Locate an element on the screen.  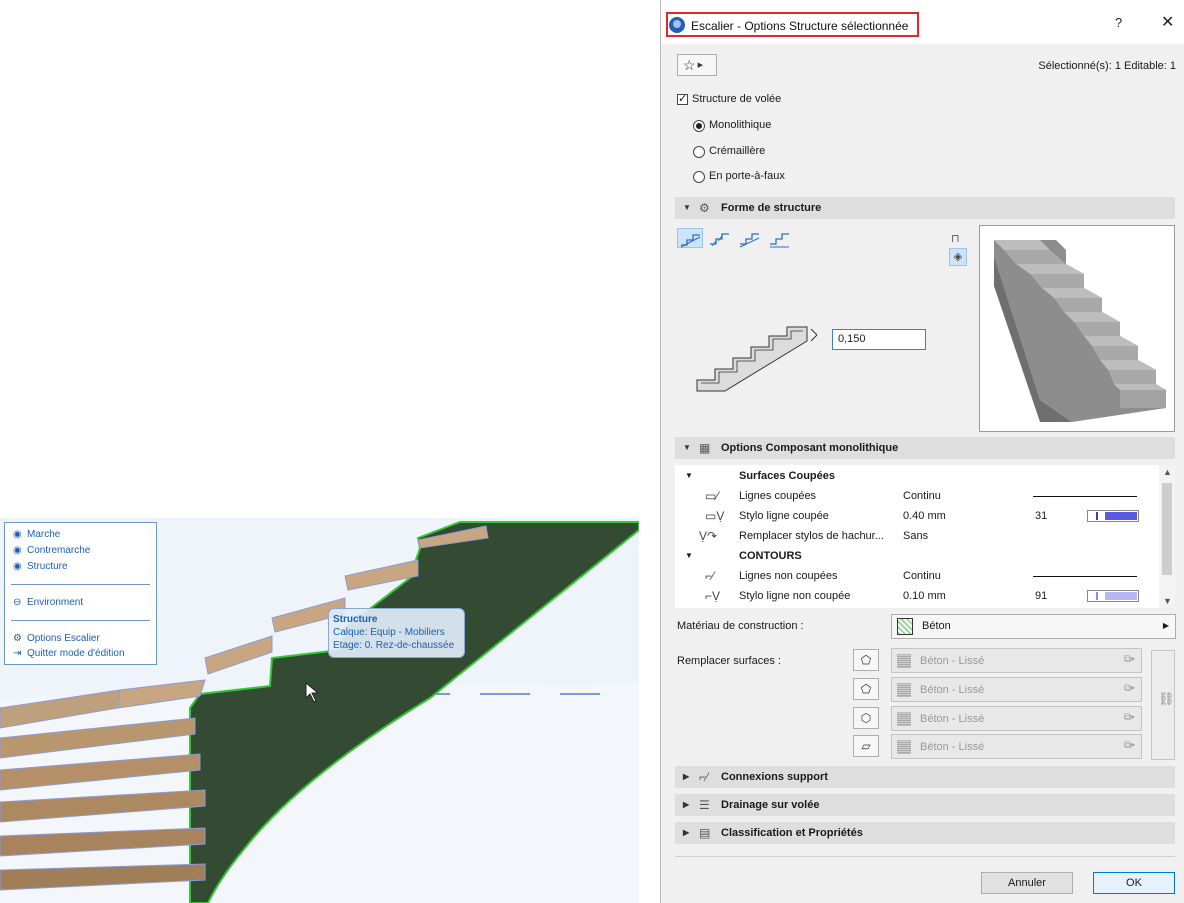
stair-preview-graphic is located at coordinates (1080, 331).